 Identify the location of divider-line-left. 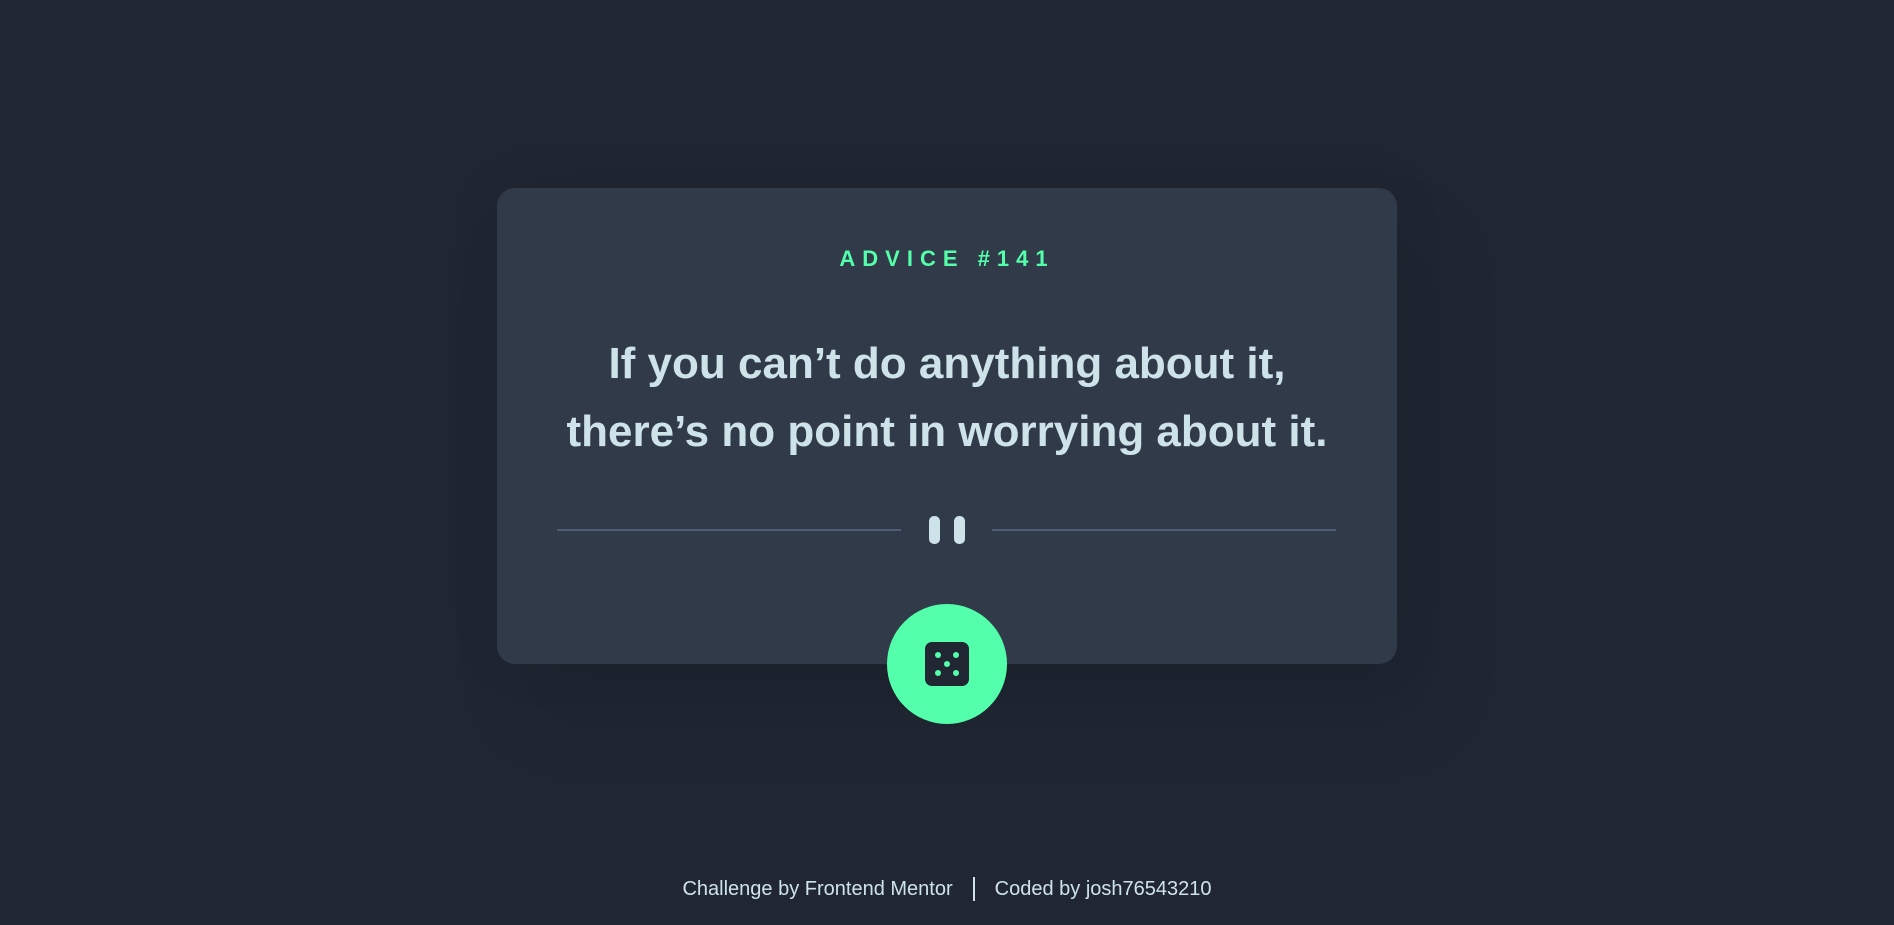
(729, 530).